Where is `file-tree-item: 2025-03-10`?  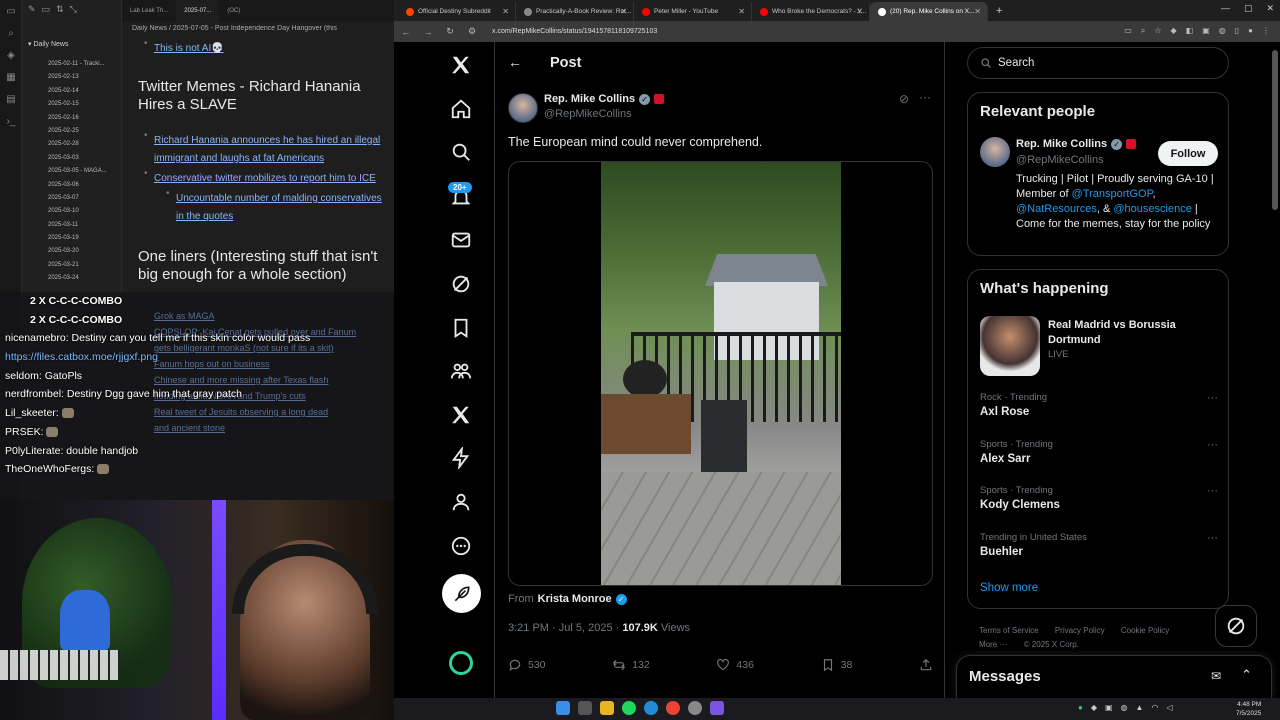
file-tree-item: 2025-03-10 is located at coordinates (71, 211).